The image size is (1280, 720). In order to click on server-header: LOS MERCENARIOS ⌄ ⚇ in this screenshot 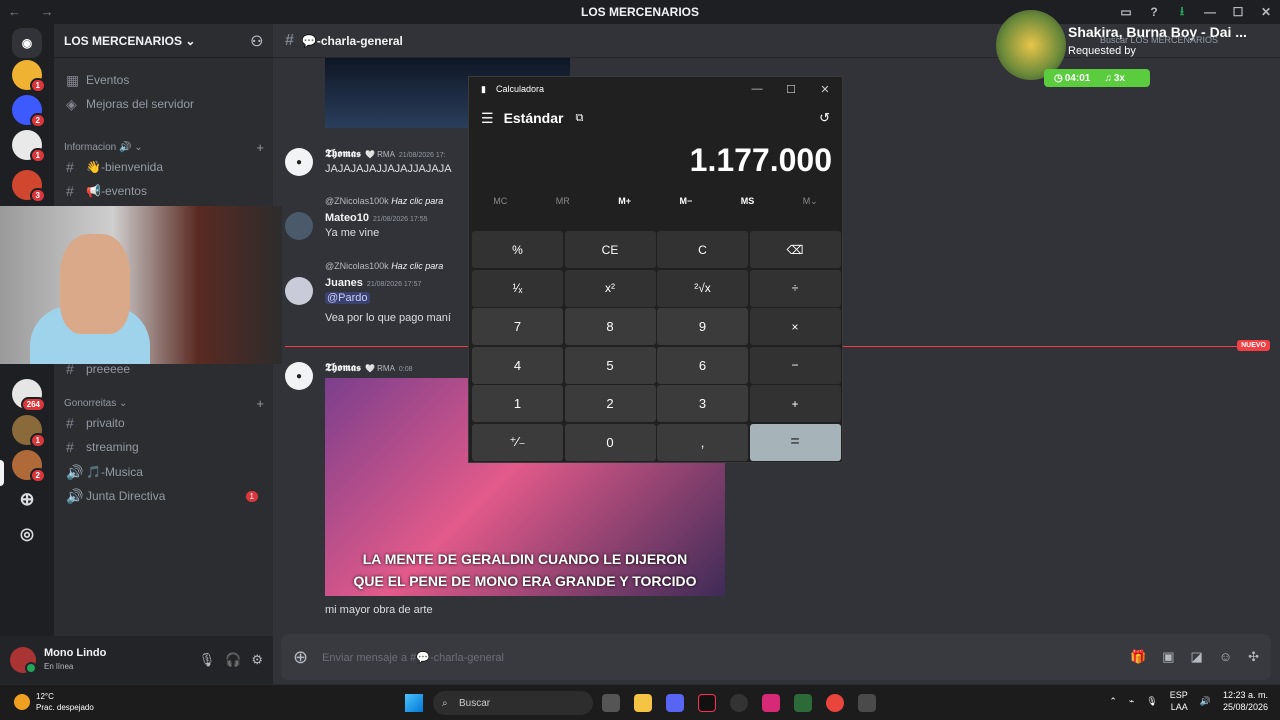, I will do `click(163, 41)`.